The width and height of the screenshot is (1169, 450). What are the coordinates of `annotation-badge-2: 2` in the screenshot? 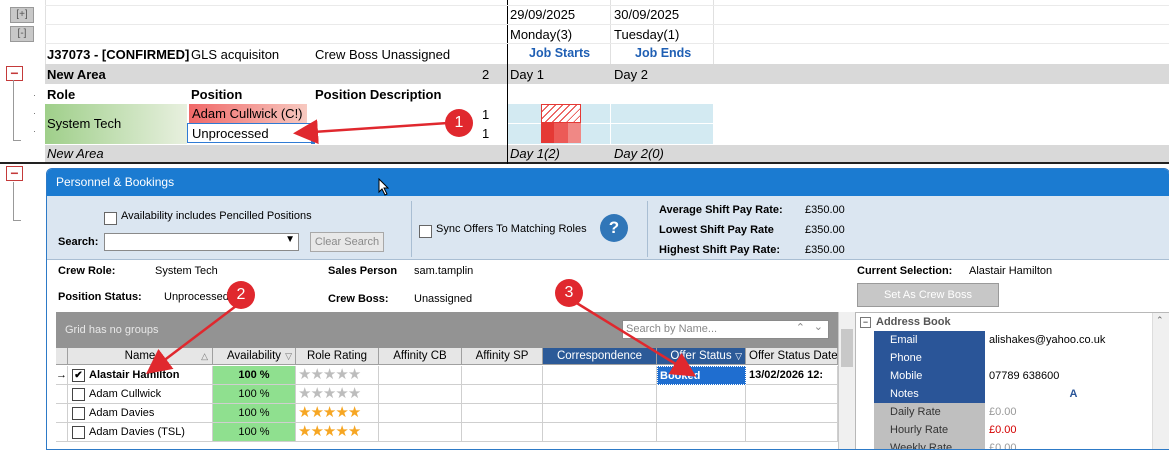 It's located at (241, 295).